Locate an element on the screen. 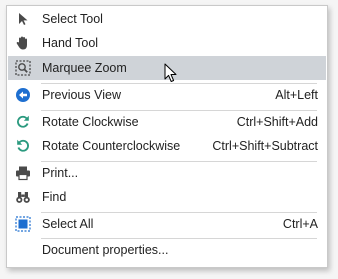 The image size is (338, 279). marquee-zoom-icon is located at coordinates (23, 68).